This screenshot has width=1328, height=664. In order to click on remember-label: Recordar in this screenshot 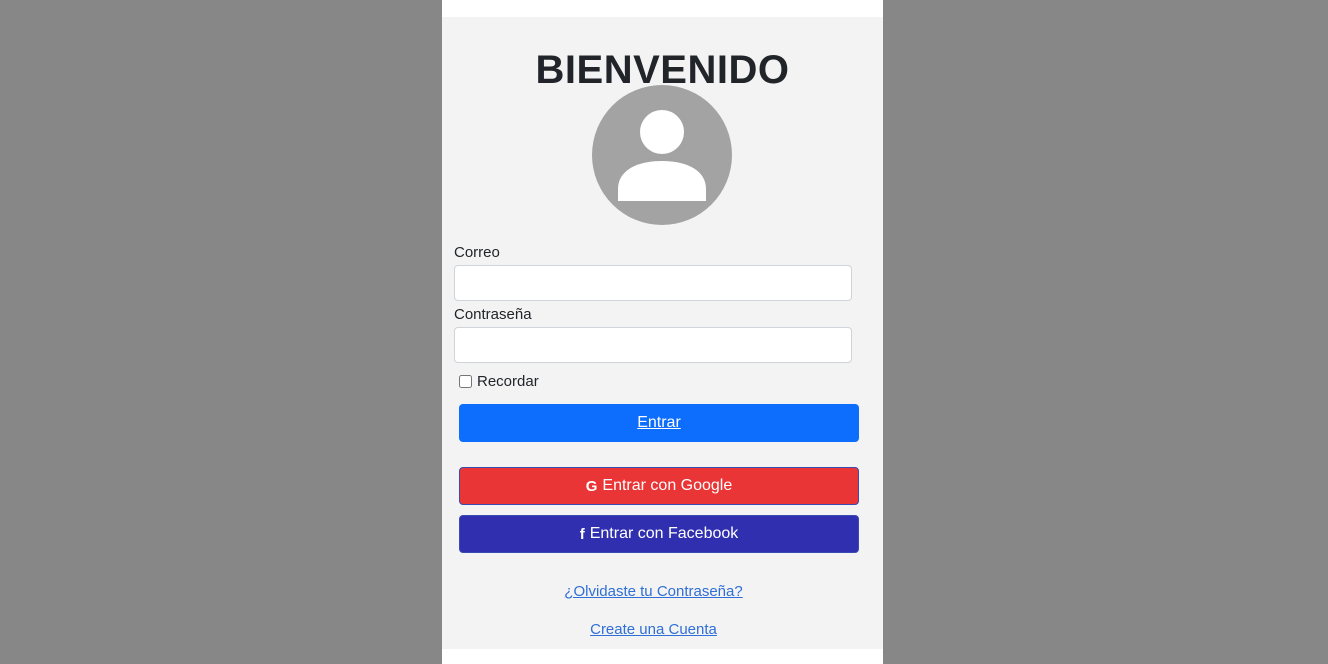, I will do `click(508, 381)`.